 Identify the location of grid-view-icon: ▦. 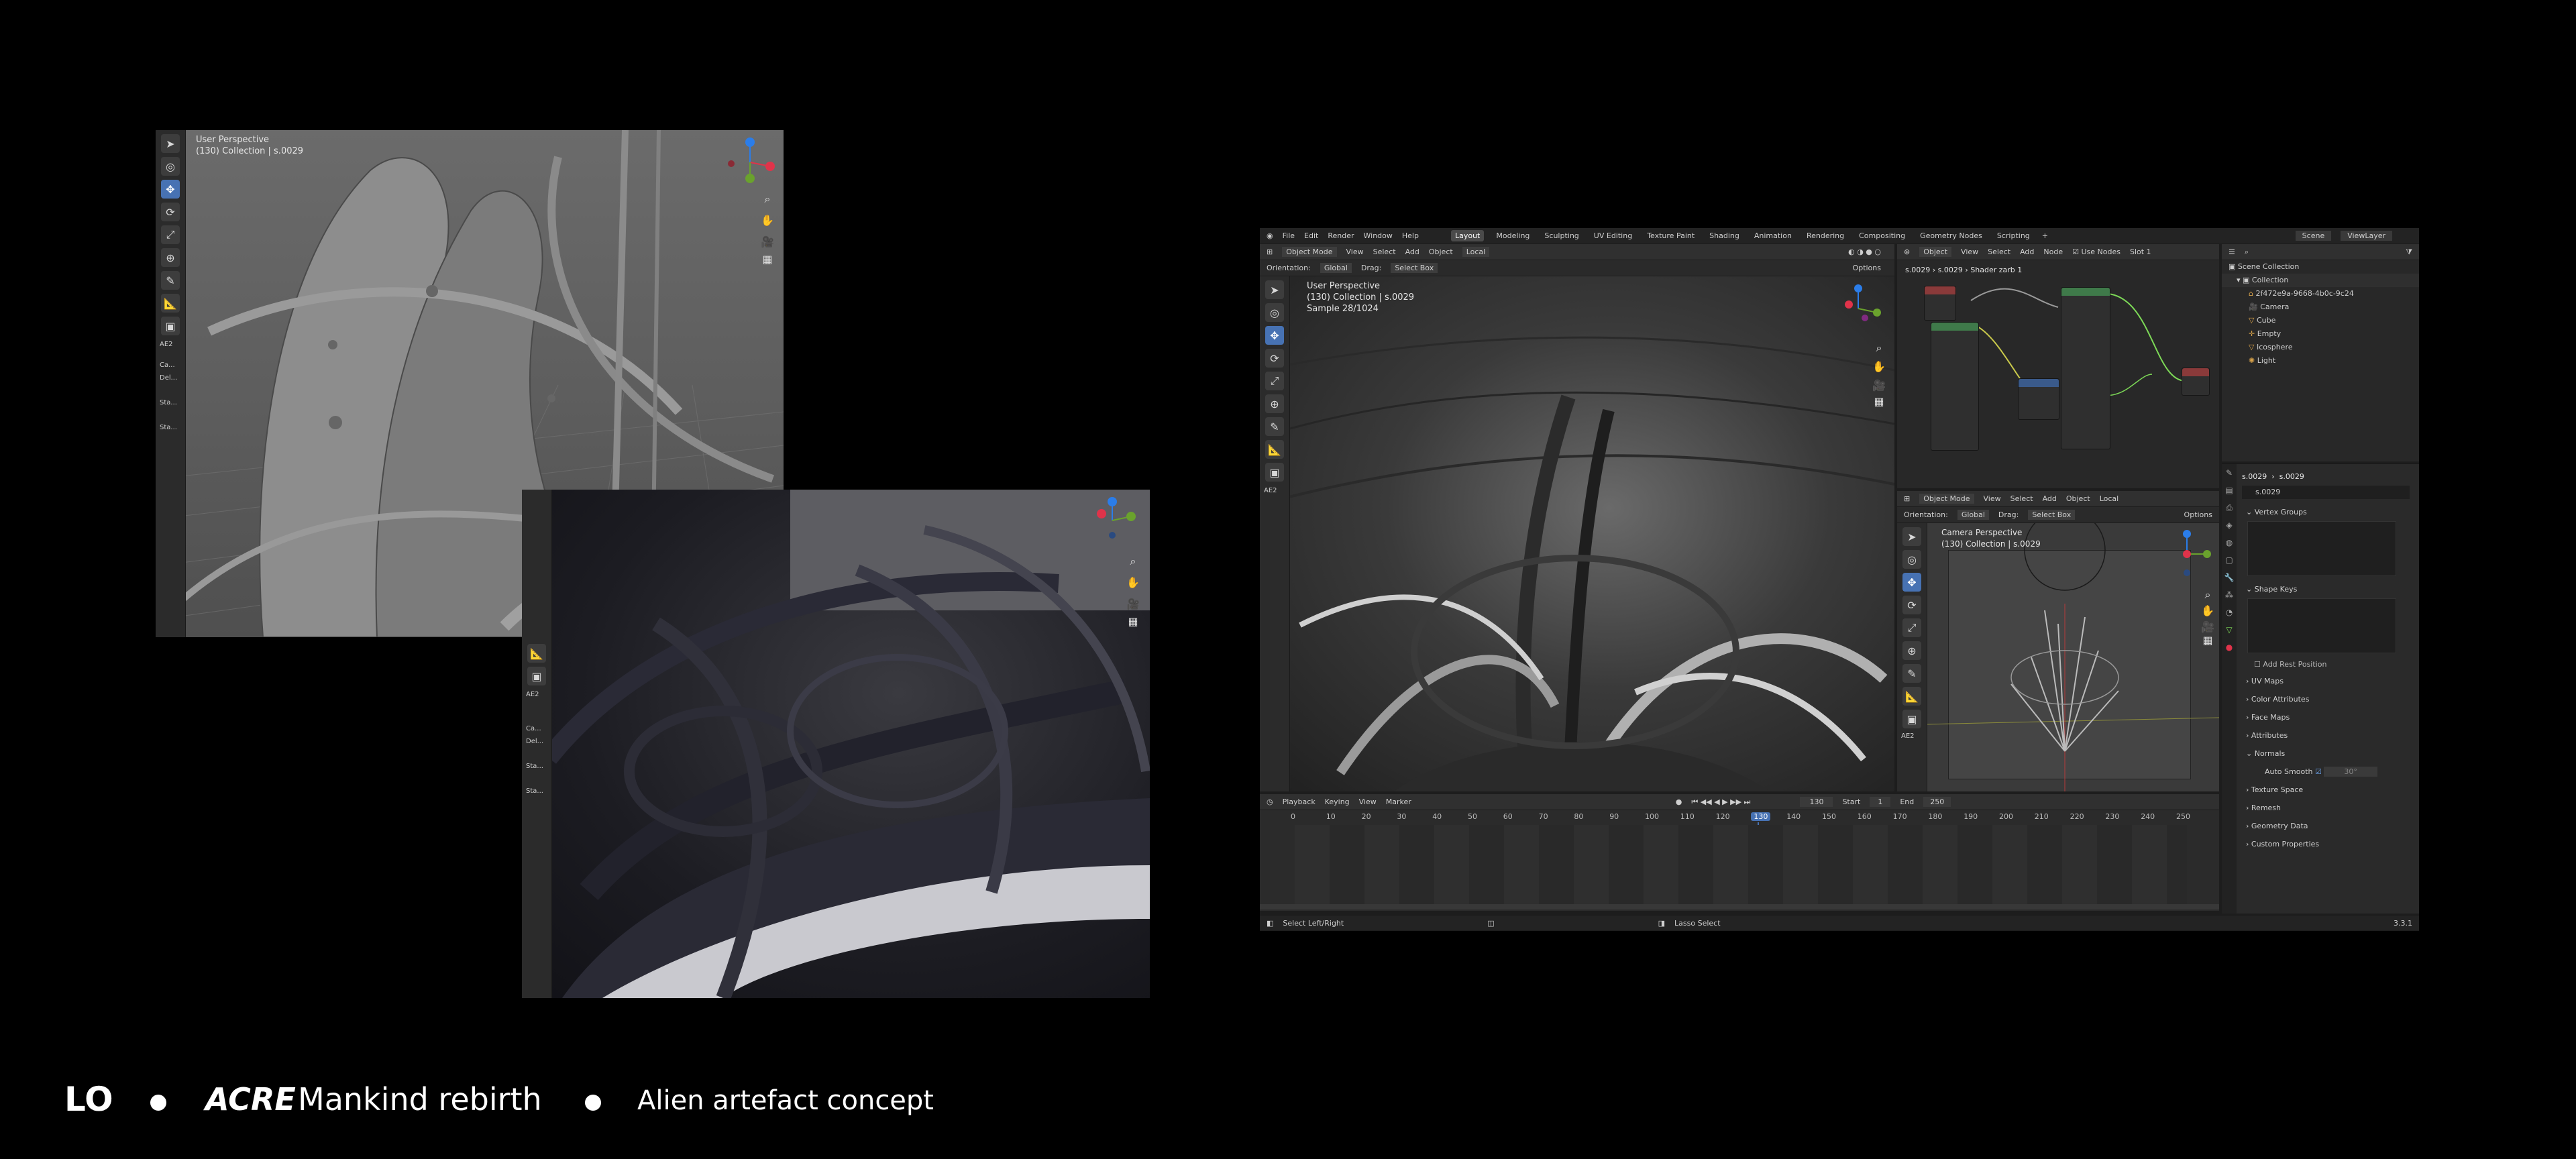
(1879, 401).